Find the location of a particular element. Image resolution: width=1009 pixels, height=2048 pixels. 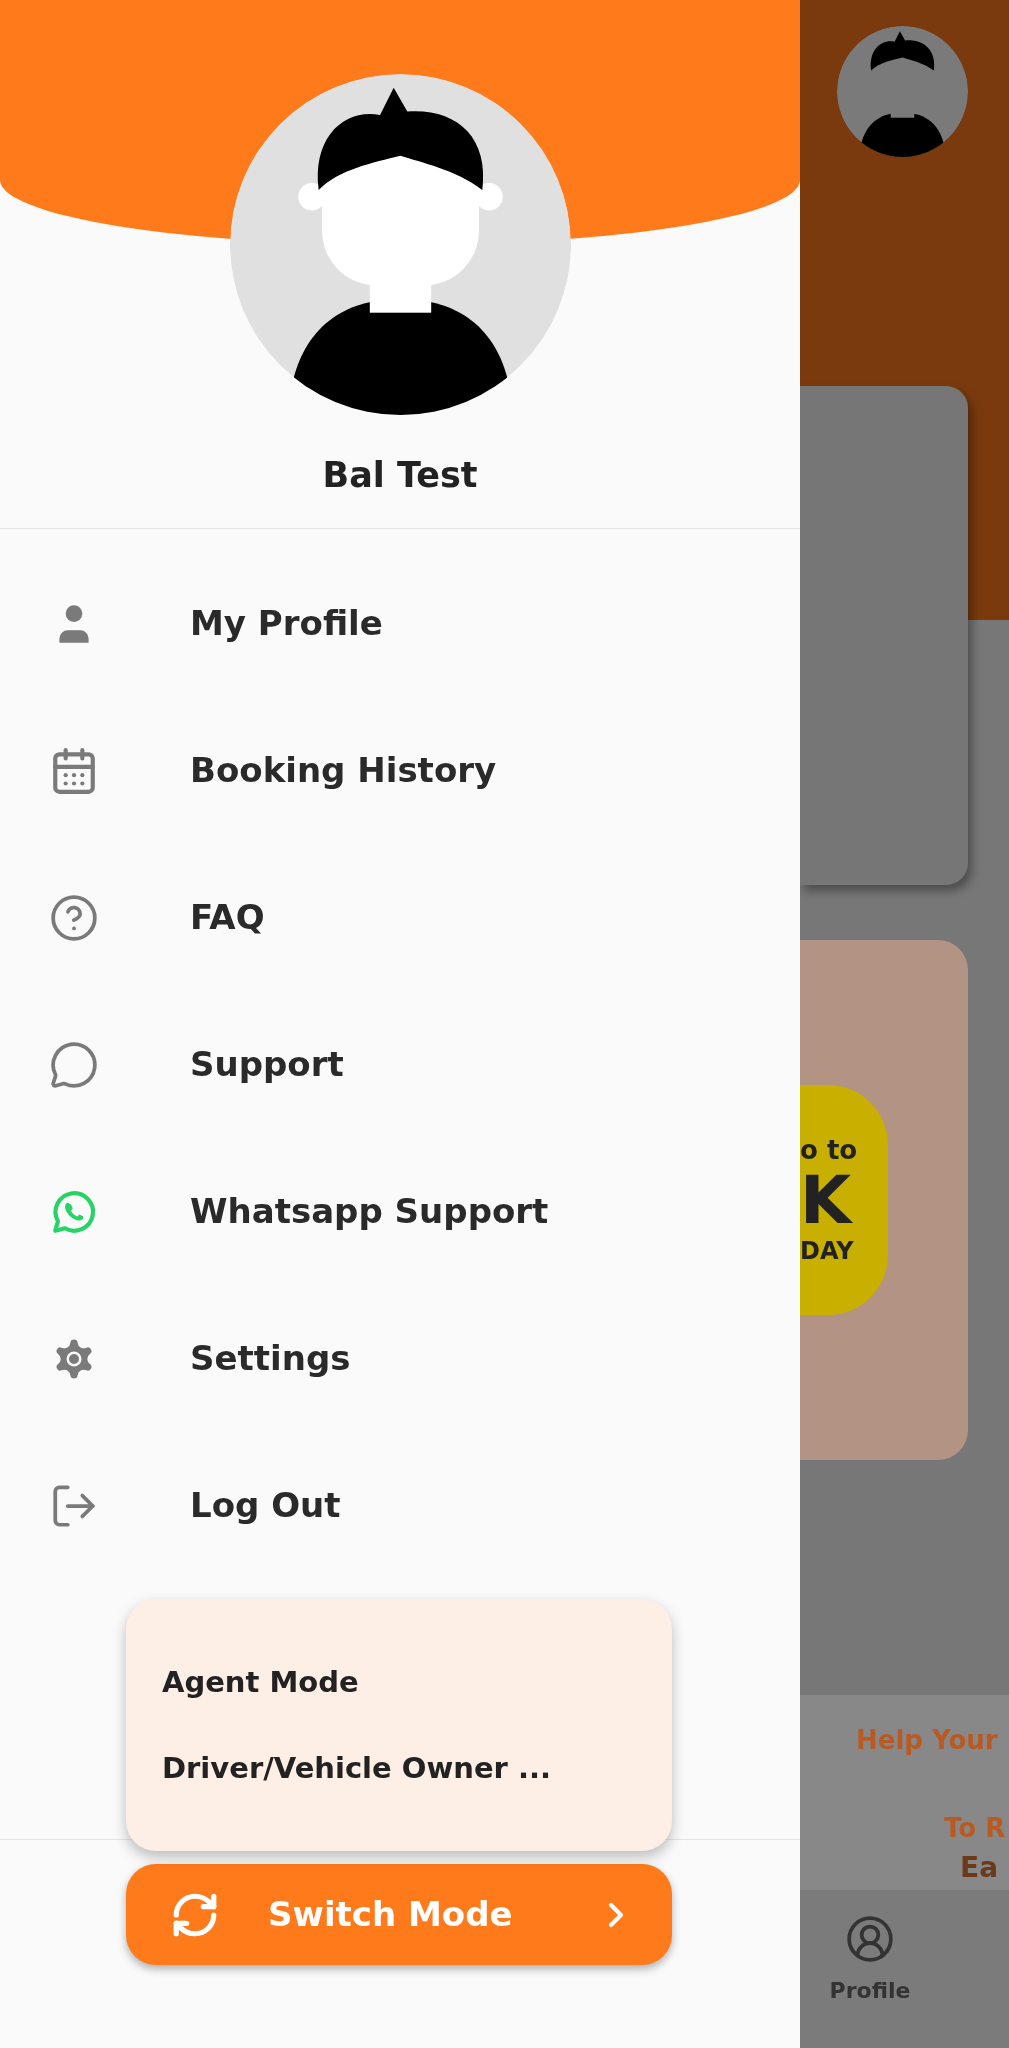

profile-icon is located at coordinates (870, 1939).